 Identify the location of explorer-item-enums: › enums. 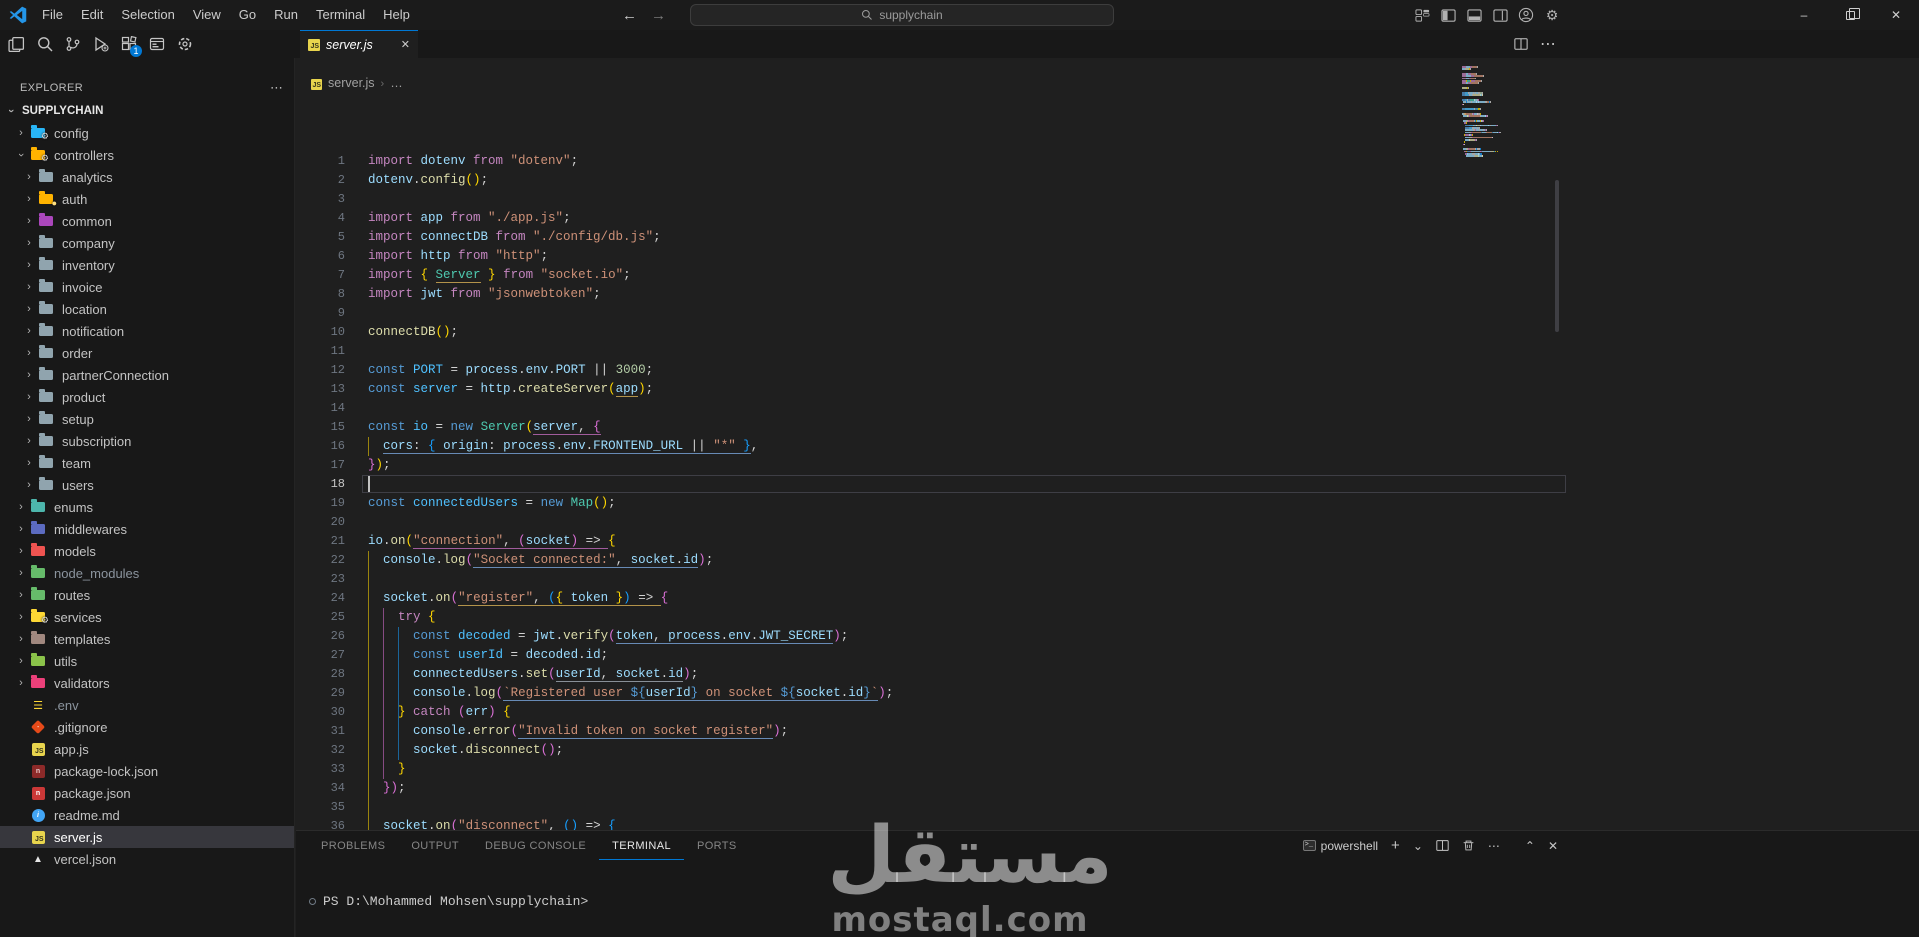
(147, 507).